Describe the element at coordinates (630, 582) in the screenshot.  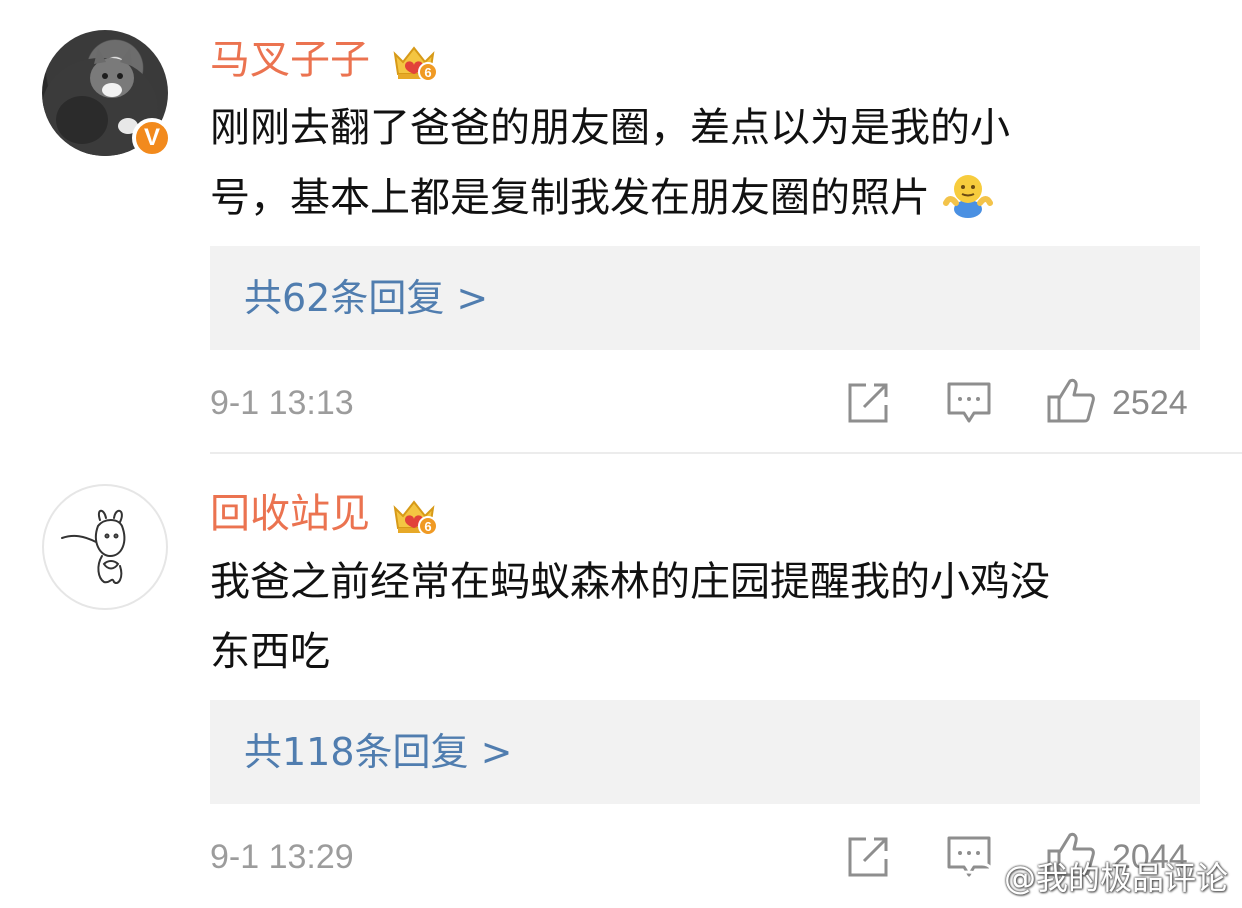
I see `comment-text-line: 我爸之前经常在蚂蚁森林的庄园提醒我的小鸡没` at that location.